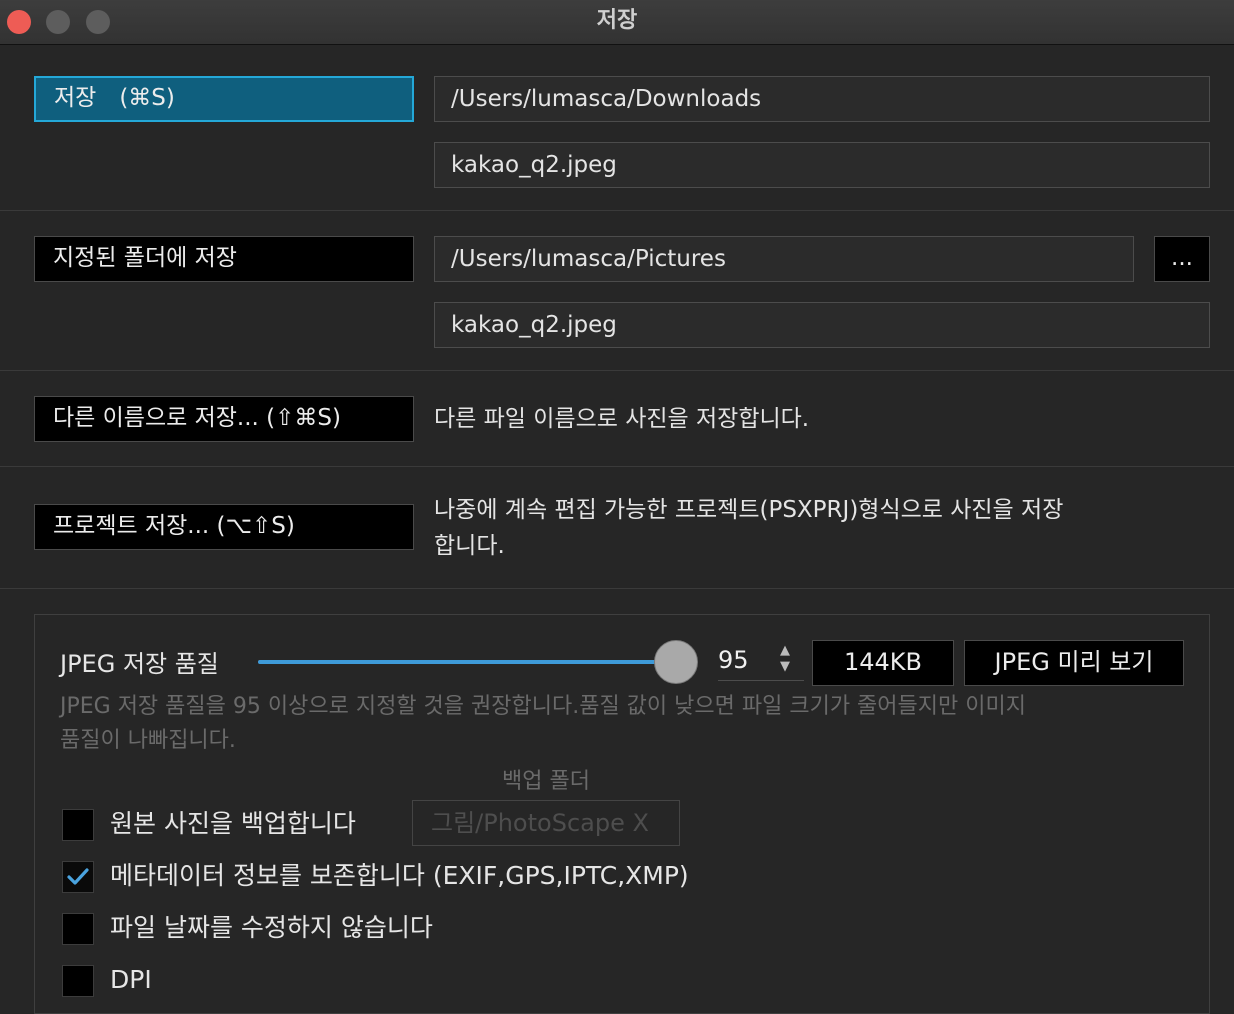 The image size is (1234, 1014). I want to click on save-project-description-line2: 합니다., so click(469, 546).